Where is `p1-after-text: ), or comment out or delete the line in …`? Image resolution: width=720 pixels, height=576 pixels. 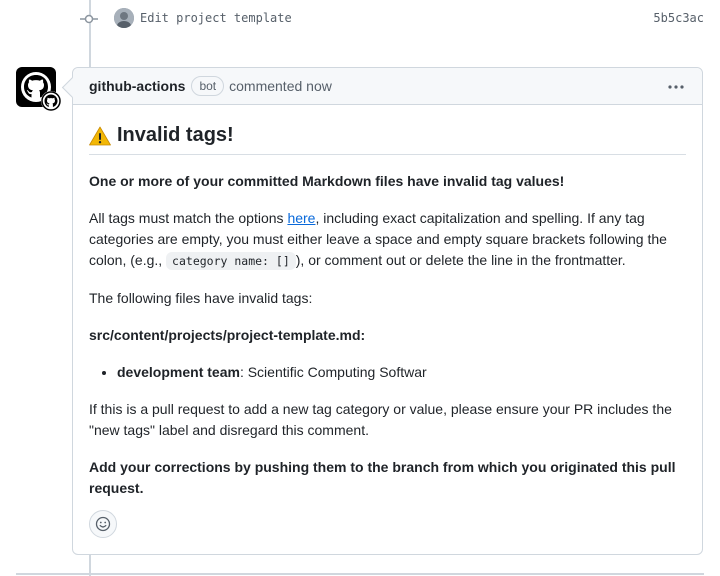
p1-after-text: ), or comment out or delete the line in … is located at coordinates (460, 260).